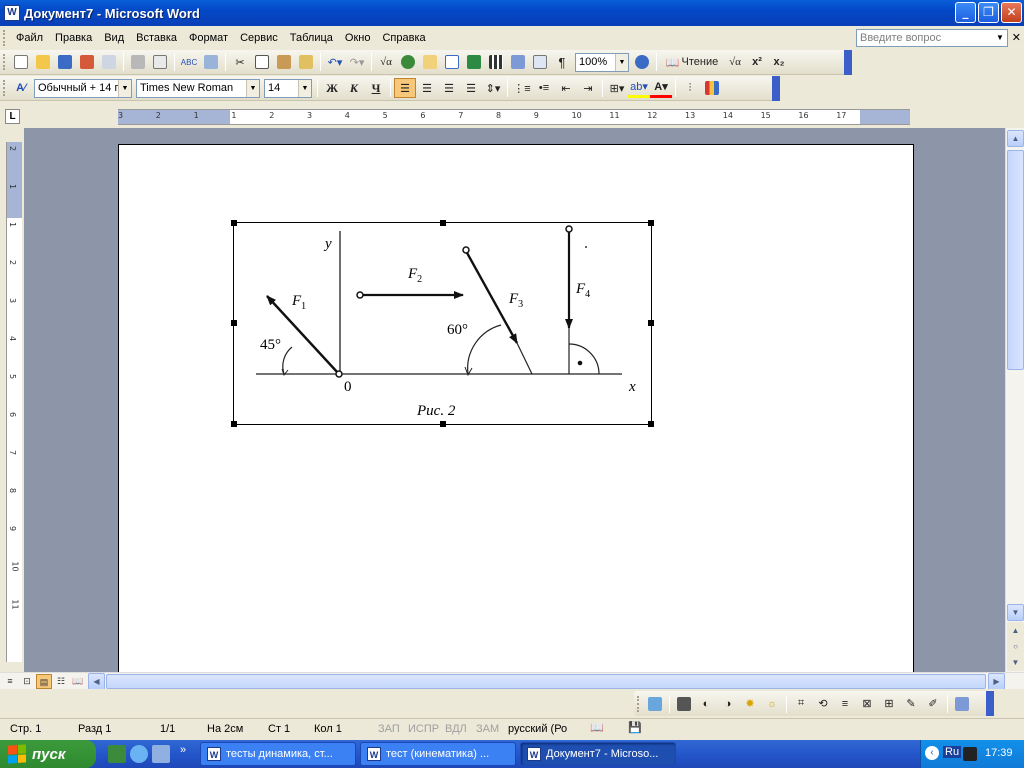 The height and width of the screenshot is (768, 1024). I want to click on copy-icon, so click(262, 62).